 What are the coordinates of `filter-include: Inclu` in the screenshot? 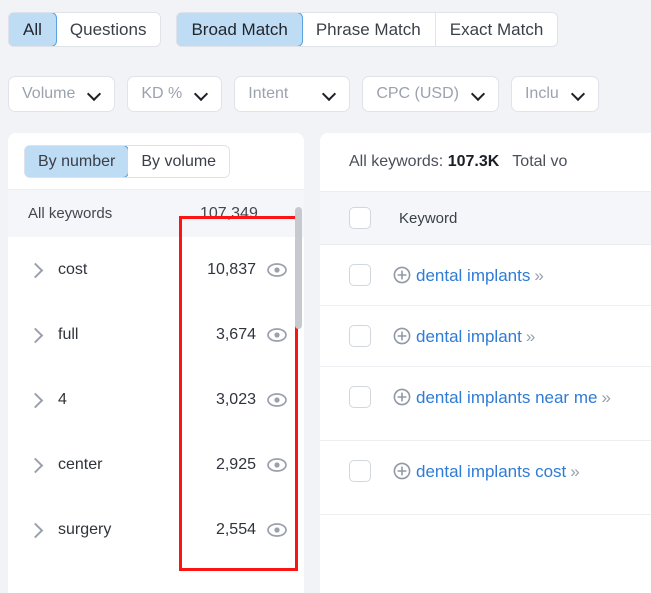 It's located at (554, 94).